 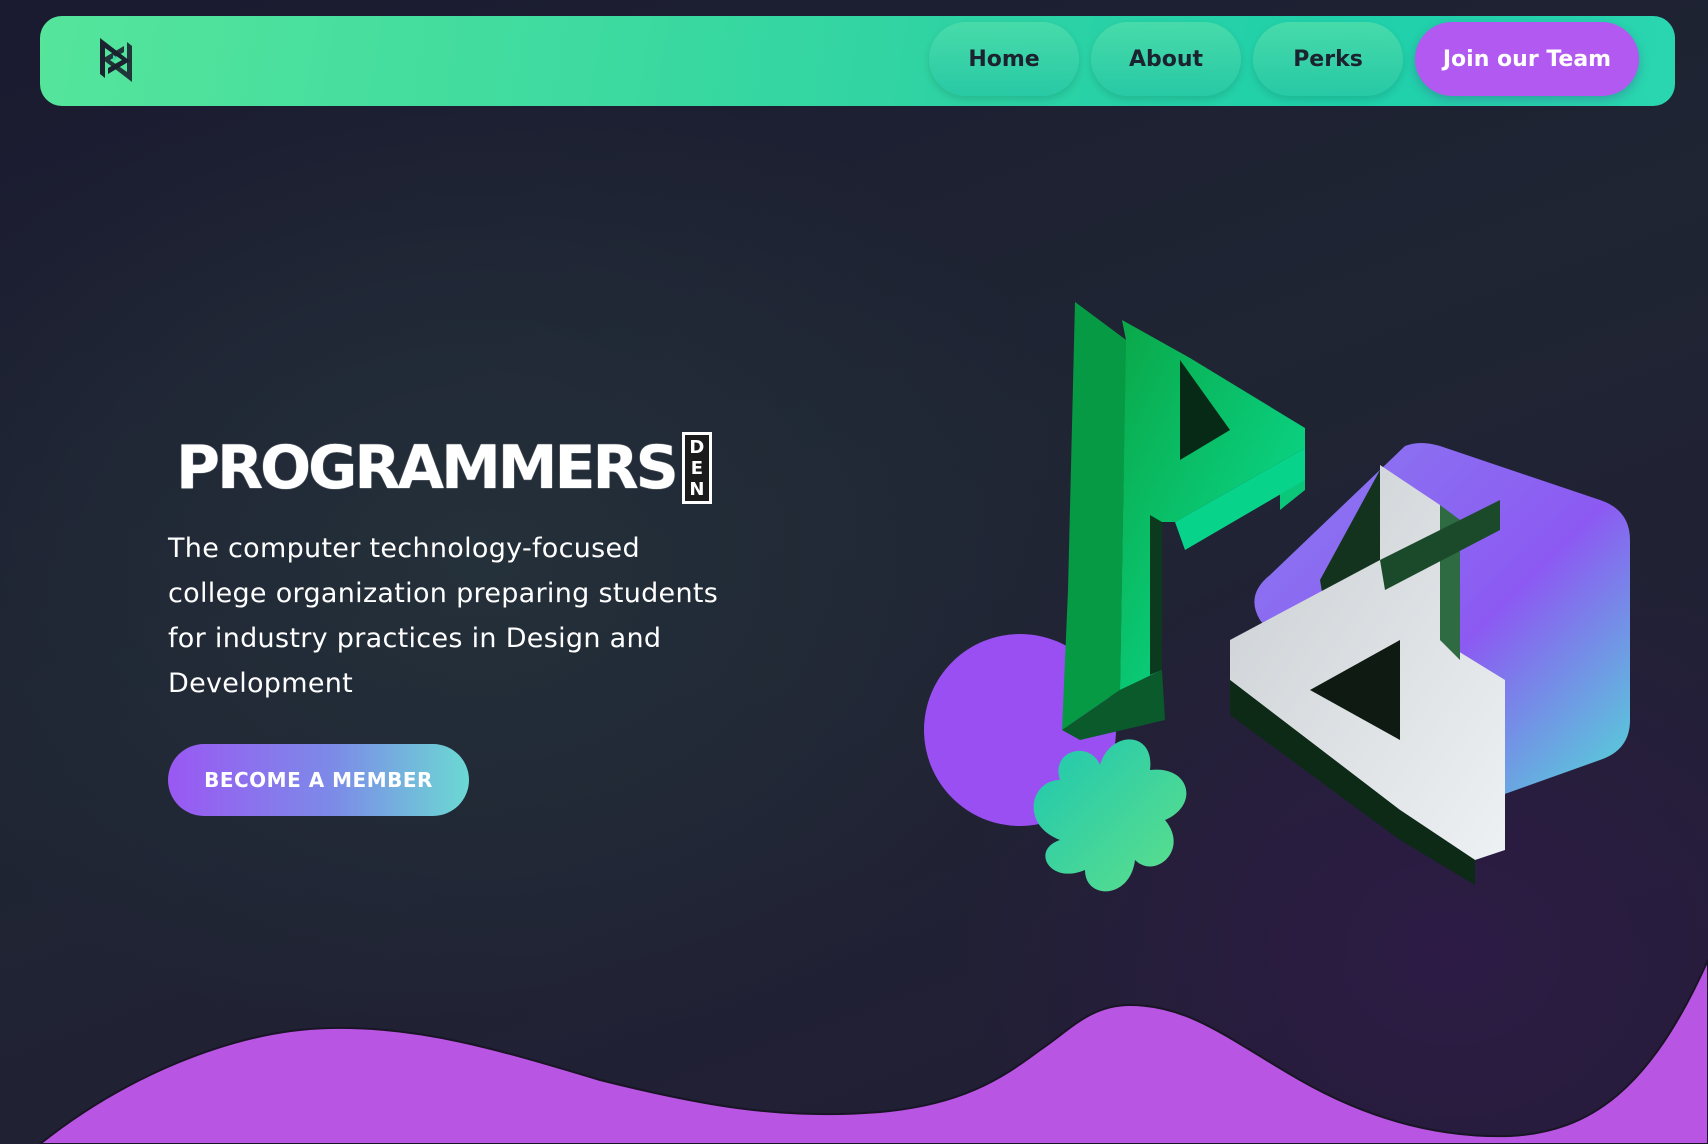 I want to click on wordmark-text: PROGRAMMERS, so click(x=427, y=468).